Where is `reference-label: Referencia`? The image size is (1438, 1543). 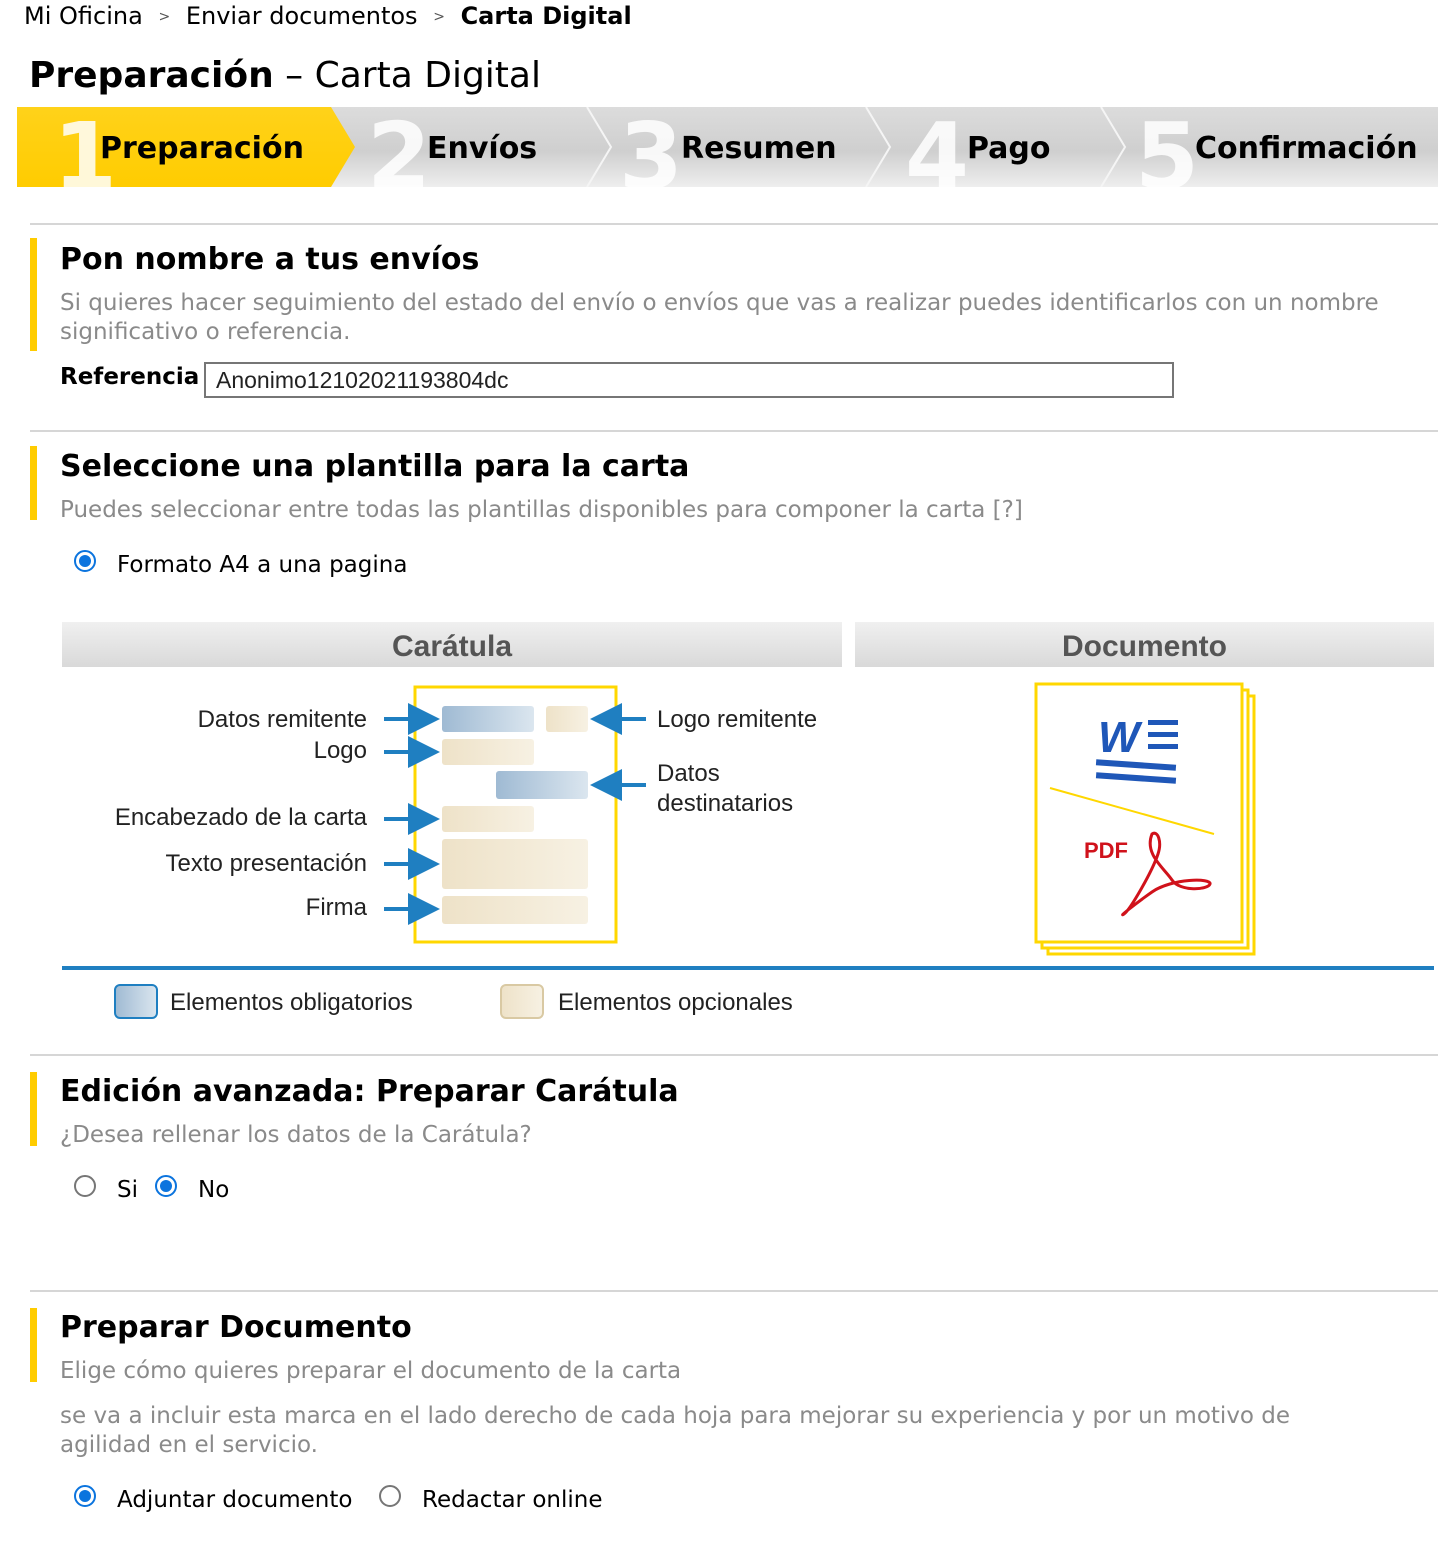
reference-label: Referencia is located at coordinates (130, 377).